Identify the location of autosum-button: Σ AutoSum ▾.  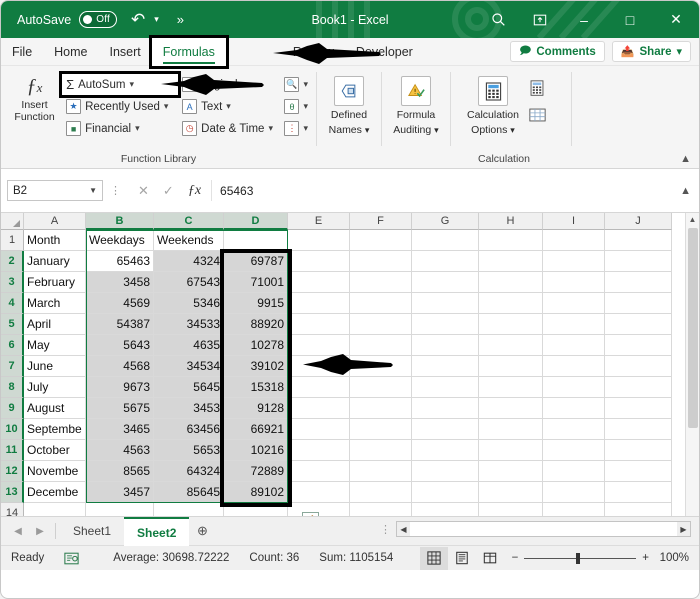
(120, 84).